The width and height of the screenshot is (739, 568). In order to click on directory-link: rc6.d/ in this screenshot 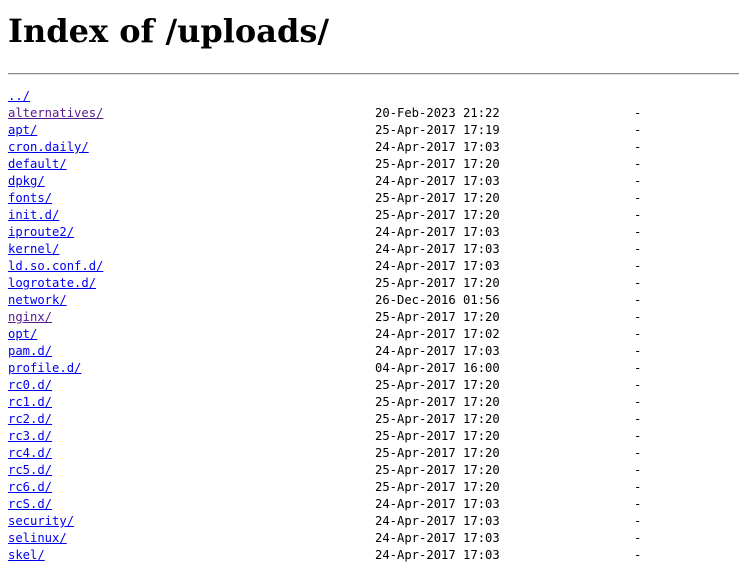, I will do `click(30, 487)`.